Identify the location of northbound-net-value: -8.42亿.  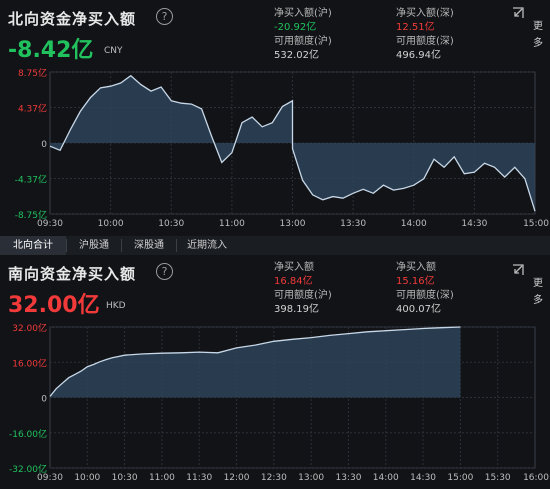
(51, 50).